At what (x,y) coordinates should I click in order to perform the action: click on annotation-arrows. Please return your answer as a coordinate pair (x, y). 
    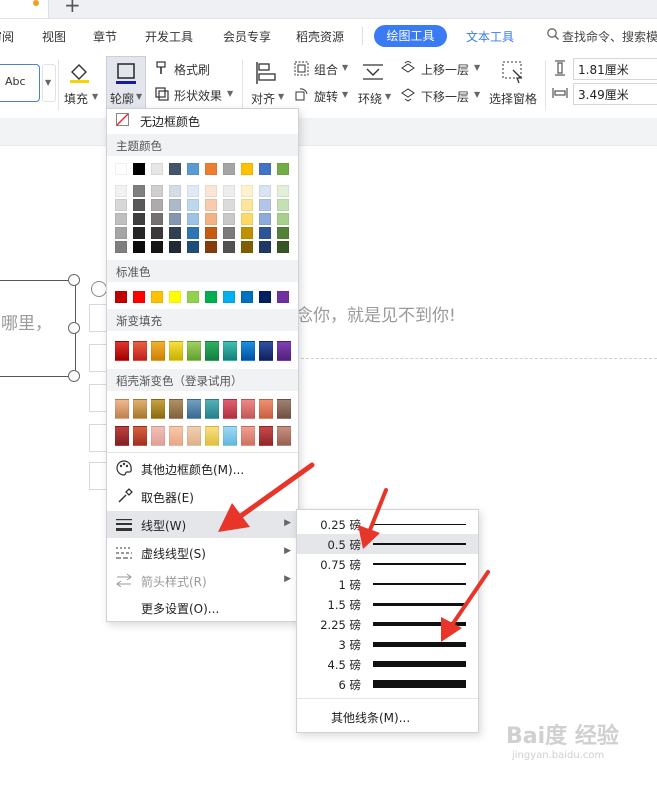
    Looking at the image, I should click on (354, 552).